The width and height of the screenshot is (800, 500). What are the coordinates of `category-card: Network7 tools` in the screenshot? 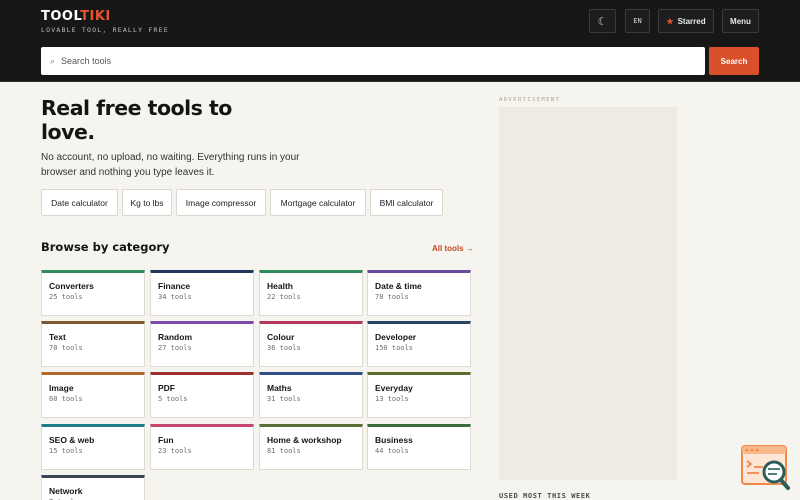 It's located at (93, 487).